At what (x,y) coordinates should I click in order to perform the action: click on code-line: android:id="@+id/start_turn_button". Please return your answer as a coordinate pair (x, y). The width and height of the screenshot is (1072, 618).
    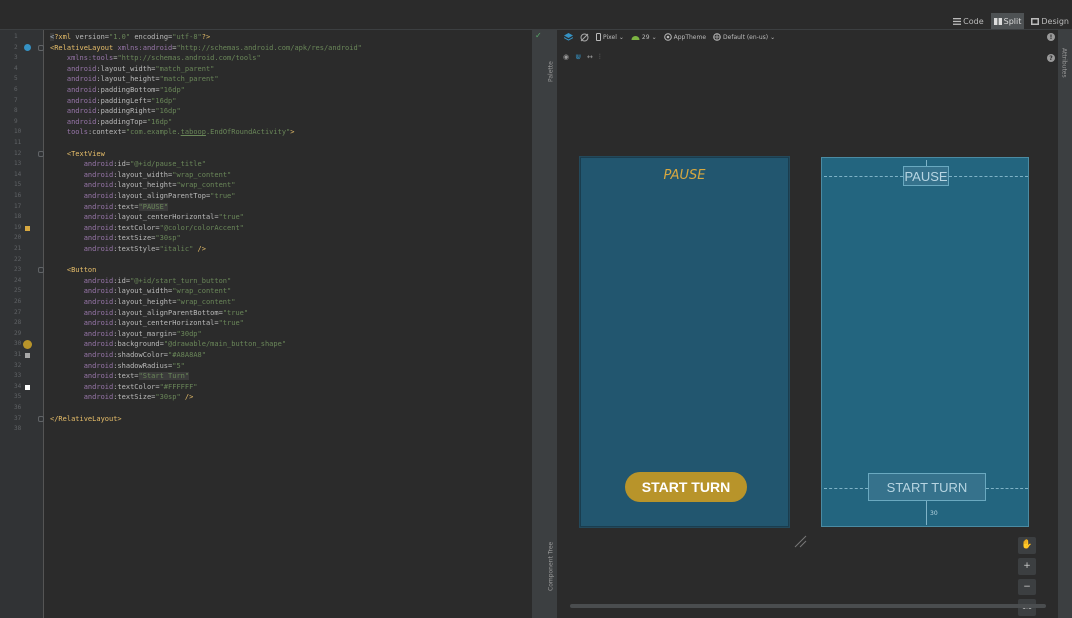
    Looking at the image, I should click on (287, 281).